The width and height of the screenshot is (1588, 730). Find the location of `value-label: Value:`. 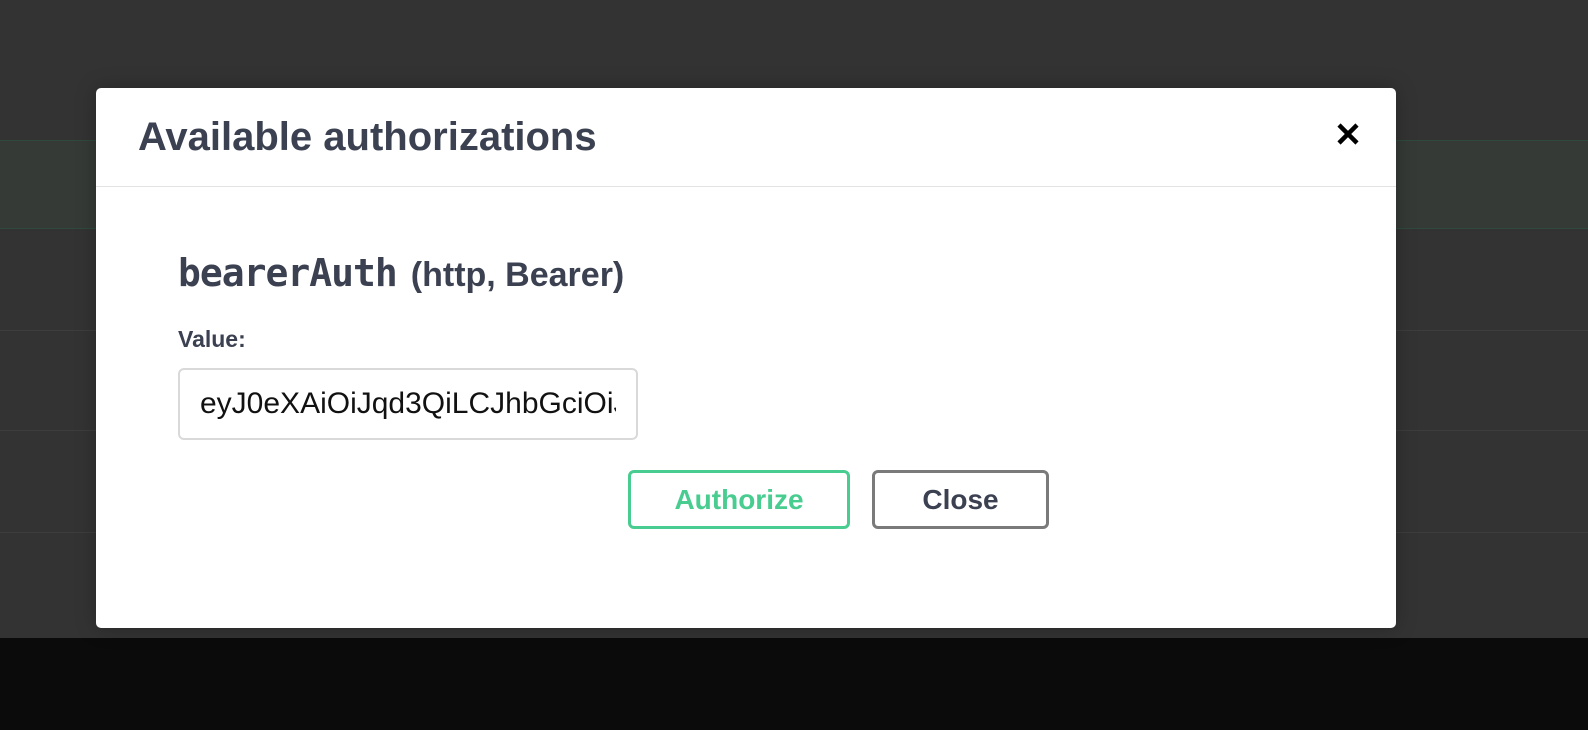

value-label: Value: is located at coordinates (212, 339).